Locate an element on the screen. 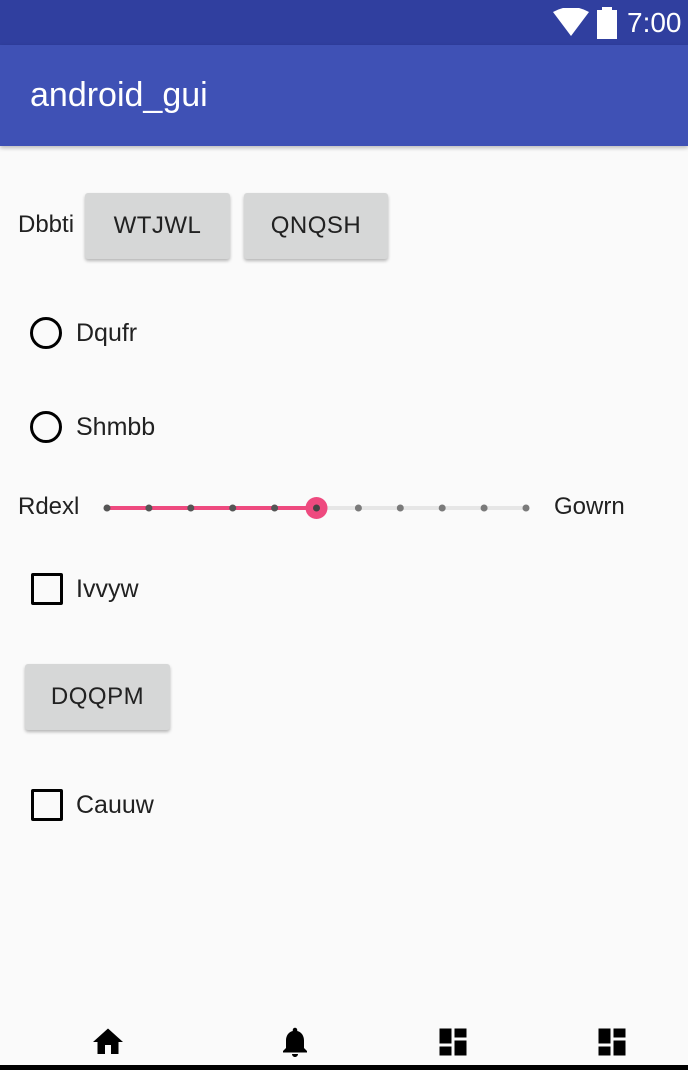  checkbox-label: Cauuw is located at coordinates (115, 805).